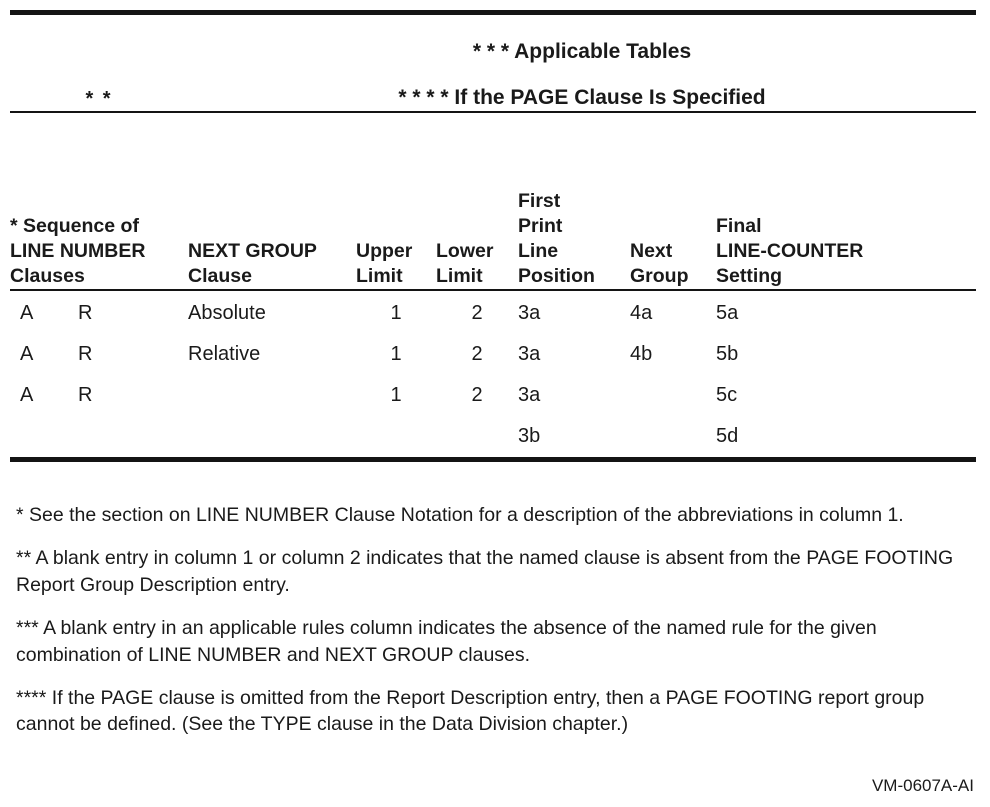  What do you see at coordinates (790, 251) in the screenshot?
I see `header-line: LINE-COUNTER` at bounding box center [790, 251].